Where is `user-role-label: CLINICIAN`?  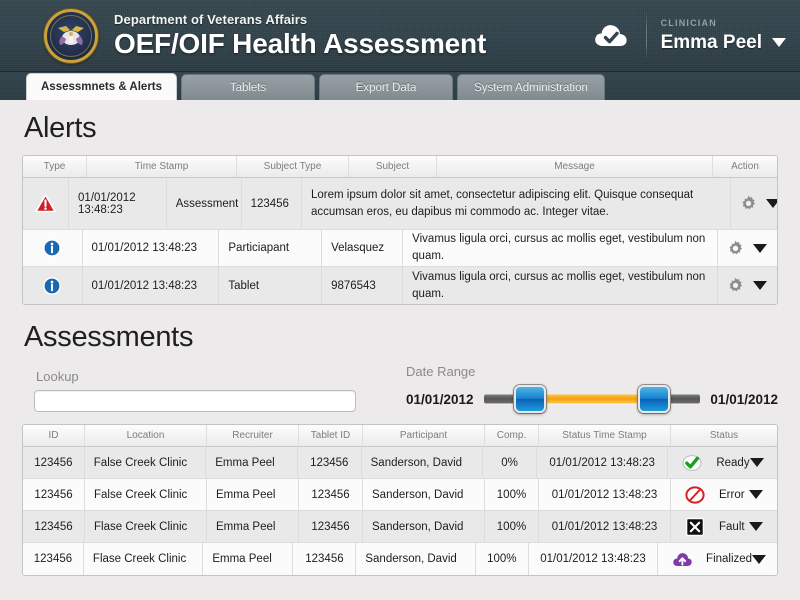 user-role-label: CLINICIAN is located at coordinates (688, 23).